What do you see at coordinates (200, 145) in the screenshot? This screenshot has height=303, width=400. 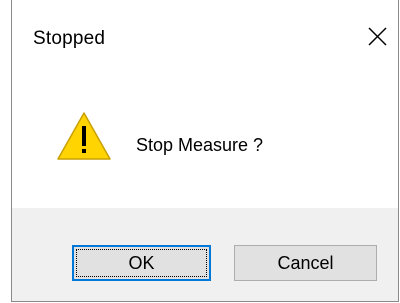 I see `dialog-message: Stop Measure ?` at bounding box center [200, 145].